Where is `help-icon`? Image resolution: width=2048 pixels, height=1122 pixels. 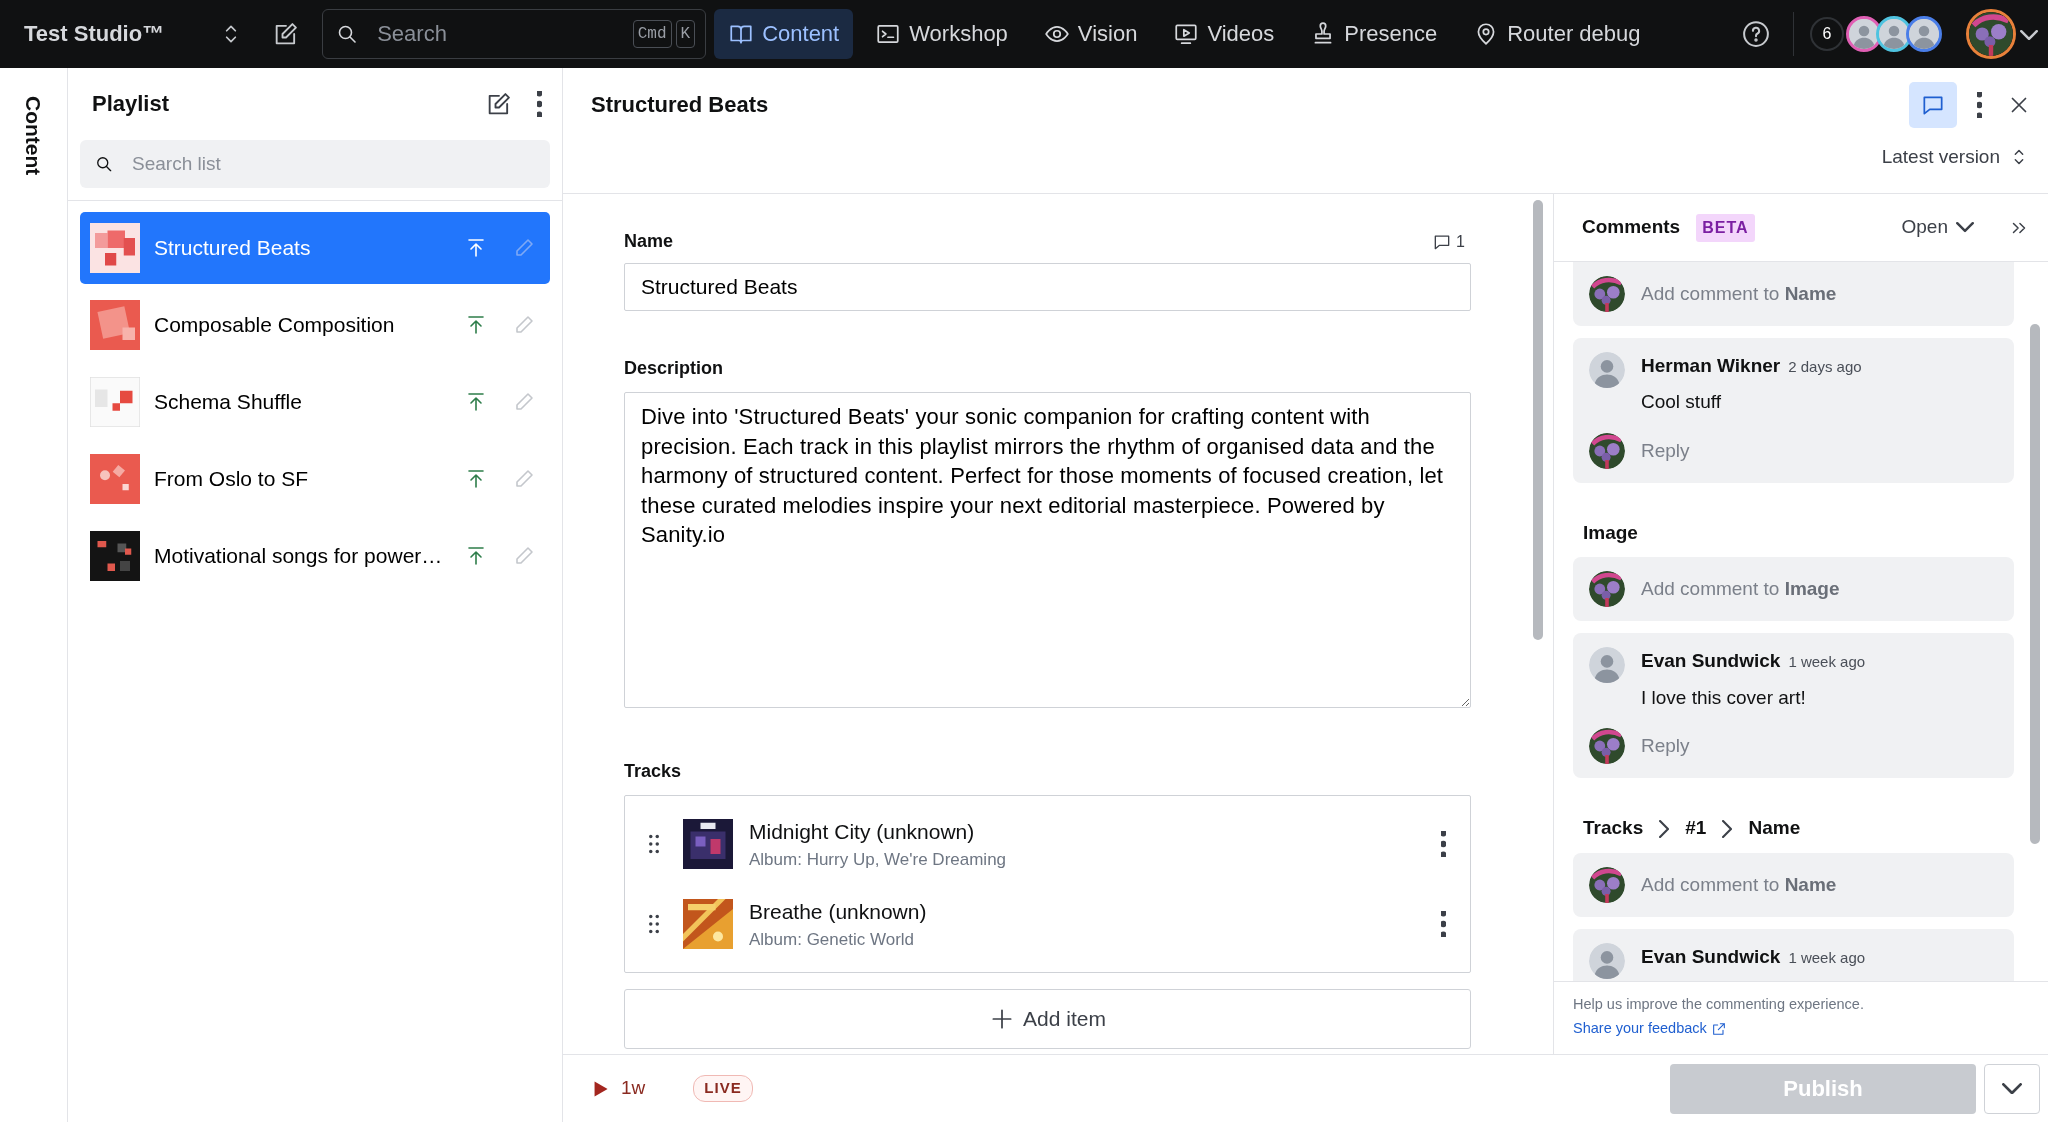
help-icon is located at coordinates (1756, 33).